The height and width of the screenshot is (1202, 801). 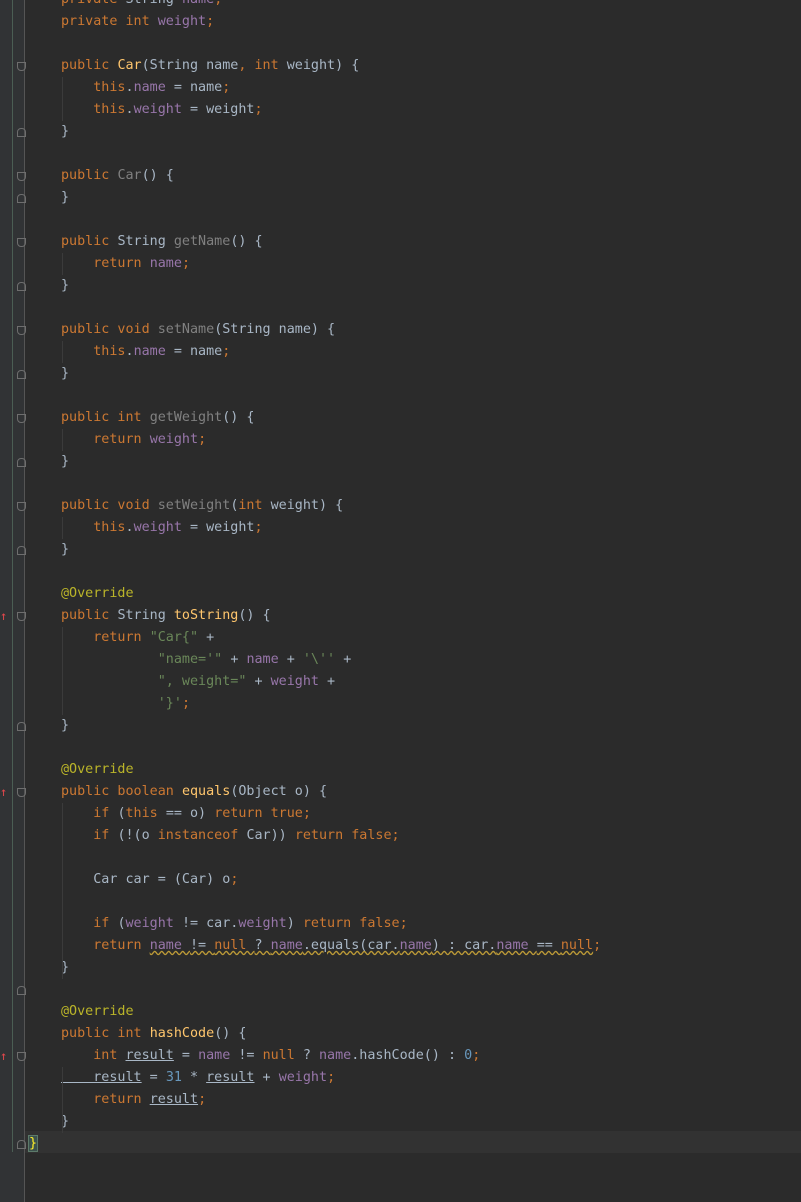 I want to click on code-text: public Car(String name, int weight) {, so click(x=210, y=66).